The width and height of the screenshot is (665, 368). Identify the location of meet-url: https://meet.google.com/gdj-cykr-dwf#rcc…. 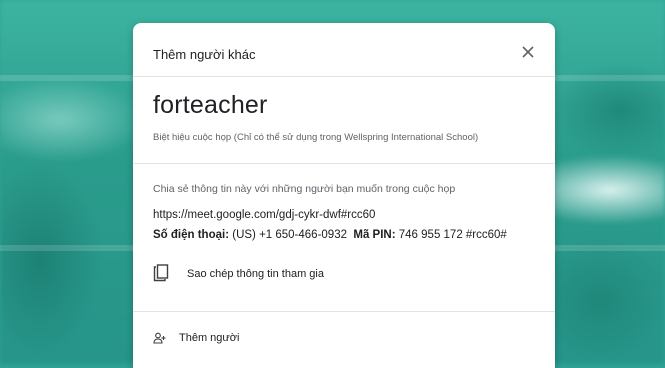
(264, 215).